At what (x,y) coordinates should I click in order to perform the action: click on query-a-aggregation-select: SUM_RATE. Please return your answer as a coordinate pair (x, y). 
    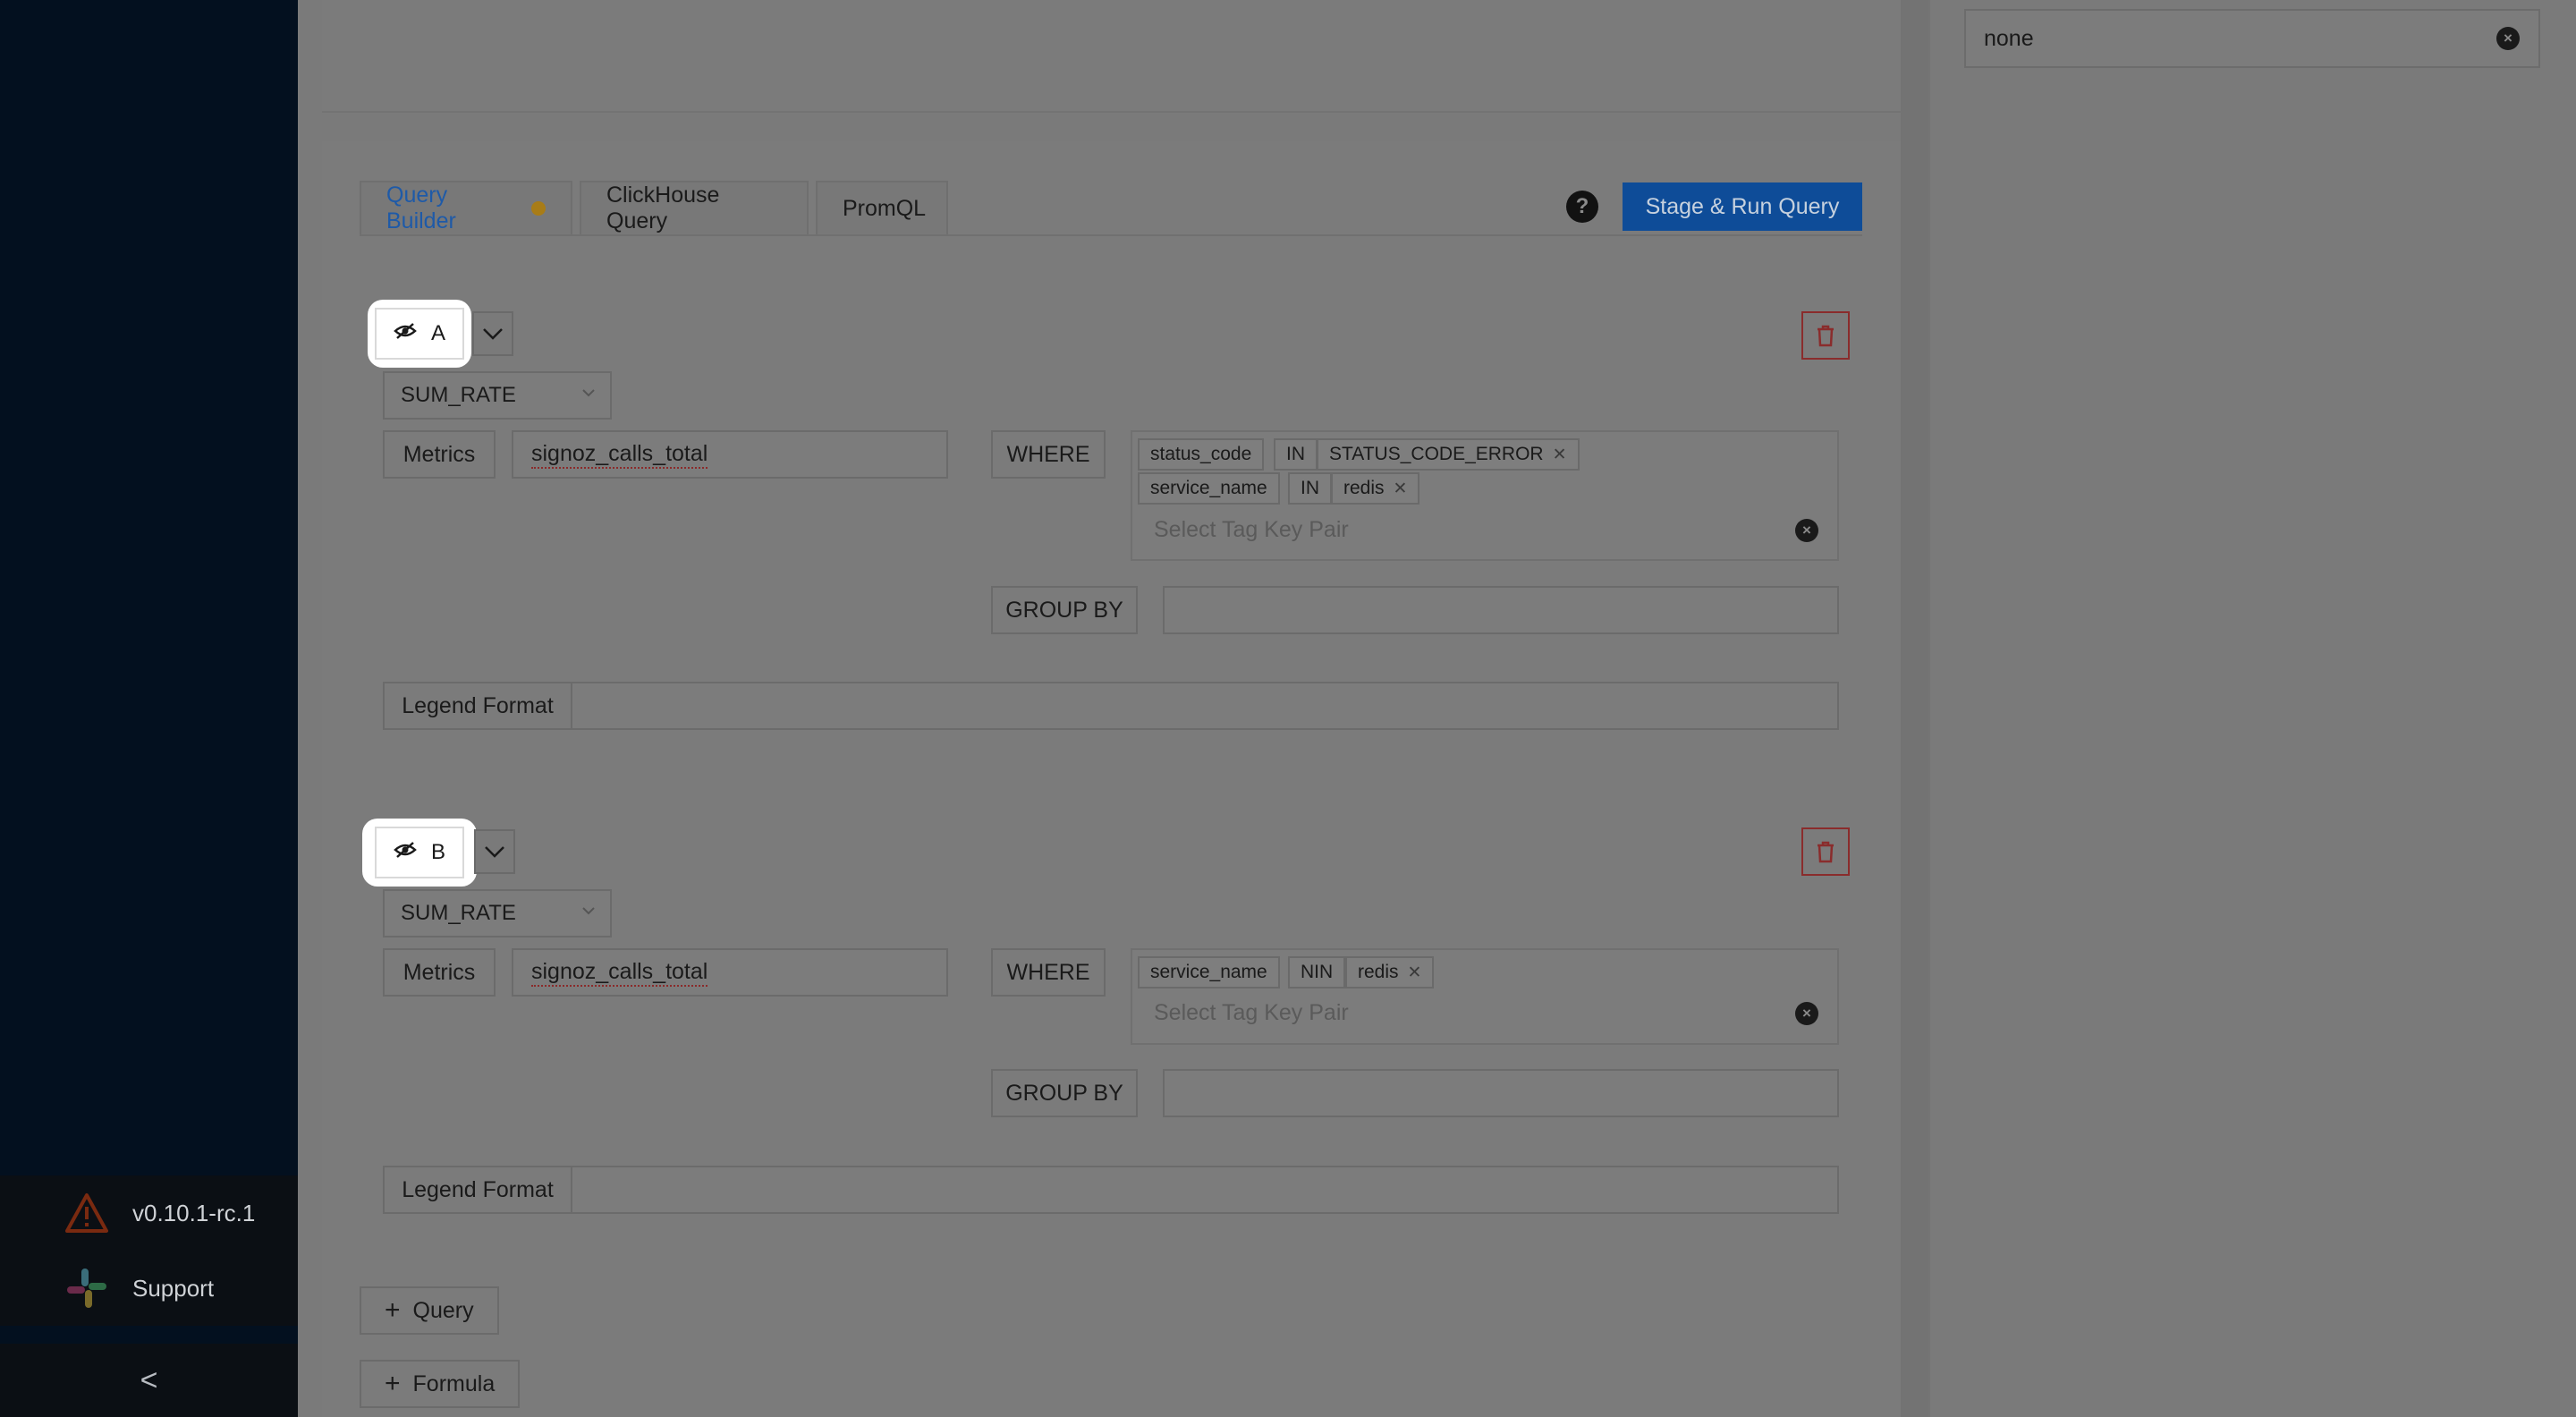
    Looking at the image, I should click on (497, 395).